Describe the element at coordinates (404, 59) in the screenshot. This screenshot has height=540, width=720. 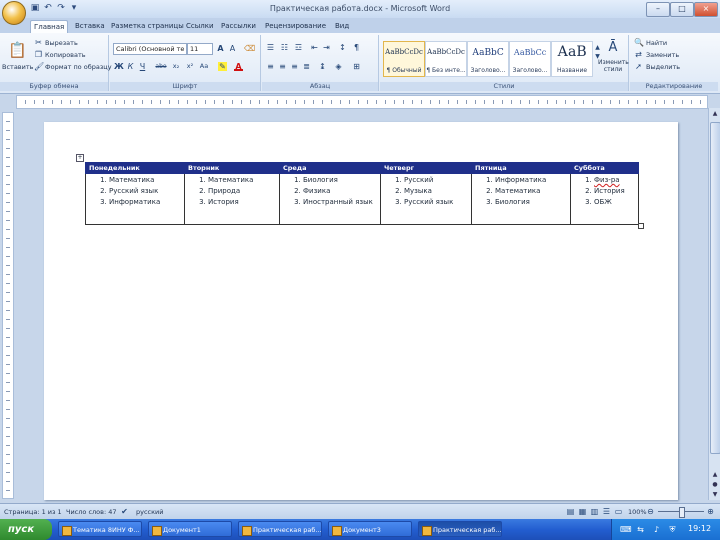
I see `style-normal: АаBbCcDc ¶ Обычный` at that location.